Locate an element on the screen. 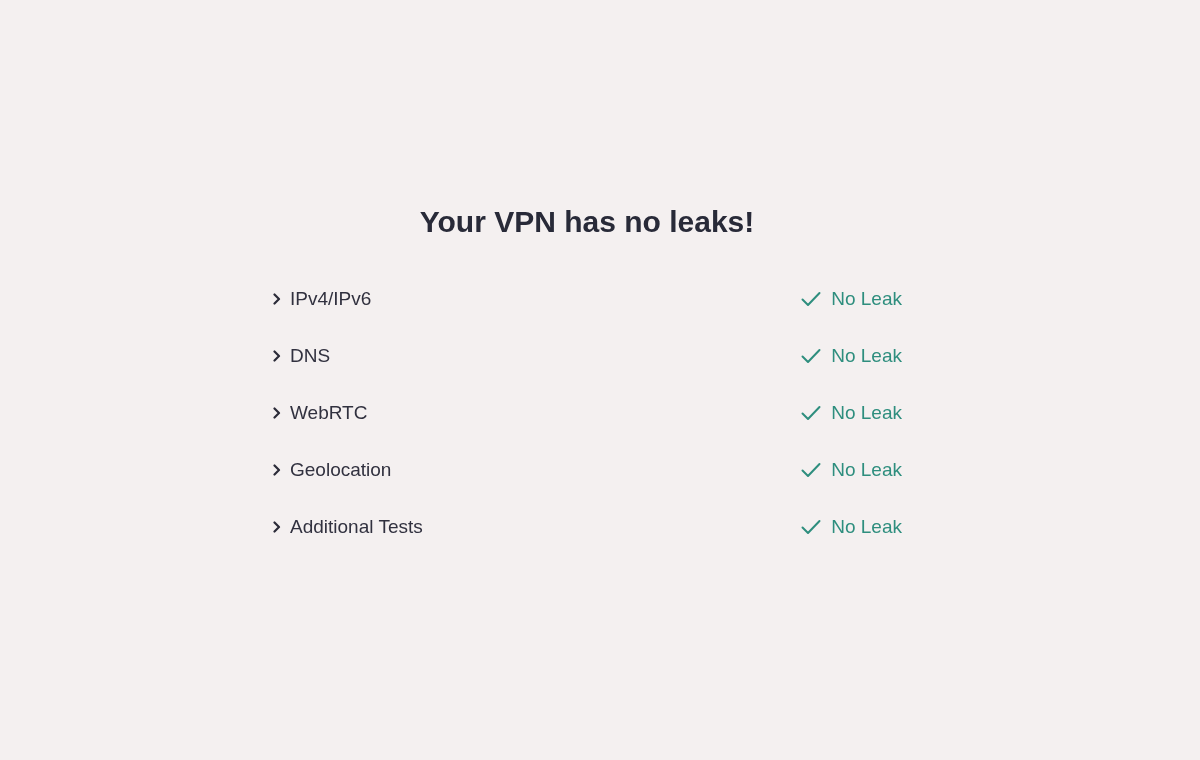  test-name: Geolocation is located at coordinates (341, 469).